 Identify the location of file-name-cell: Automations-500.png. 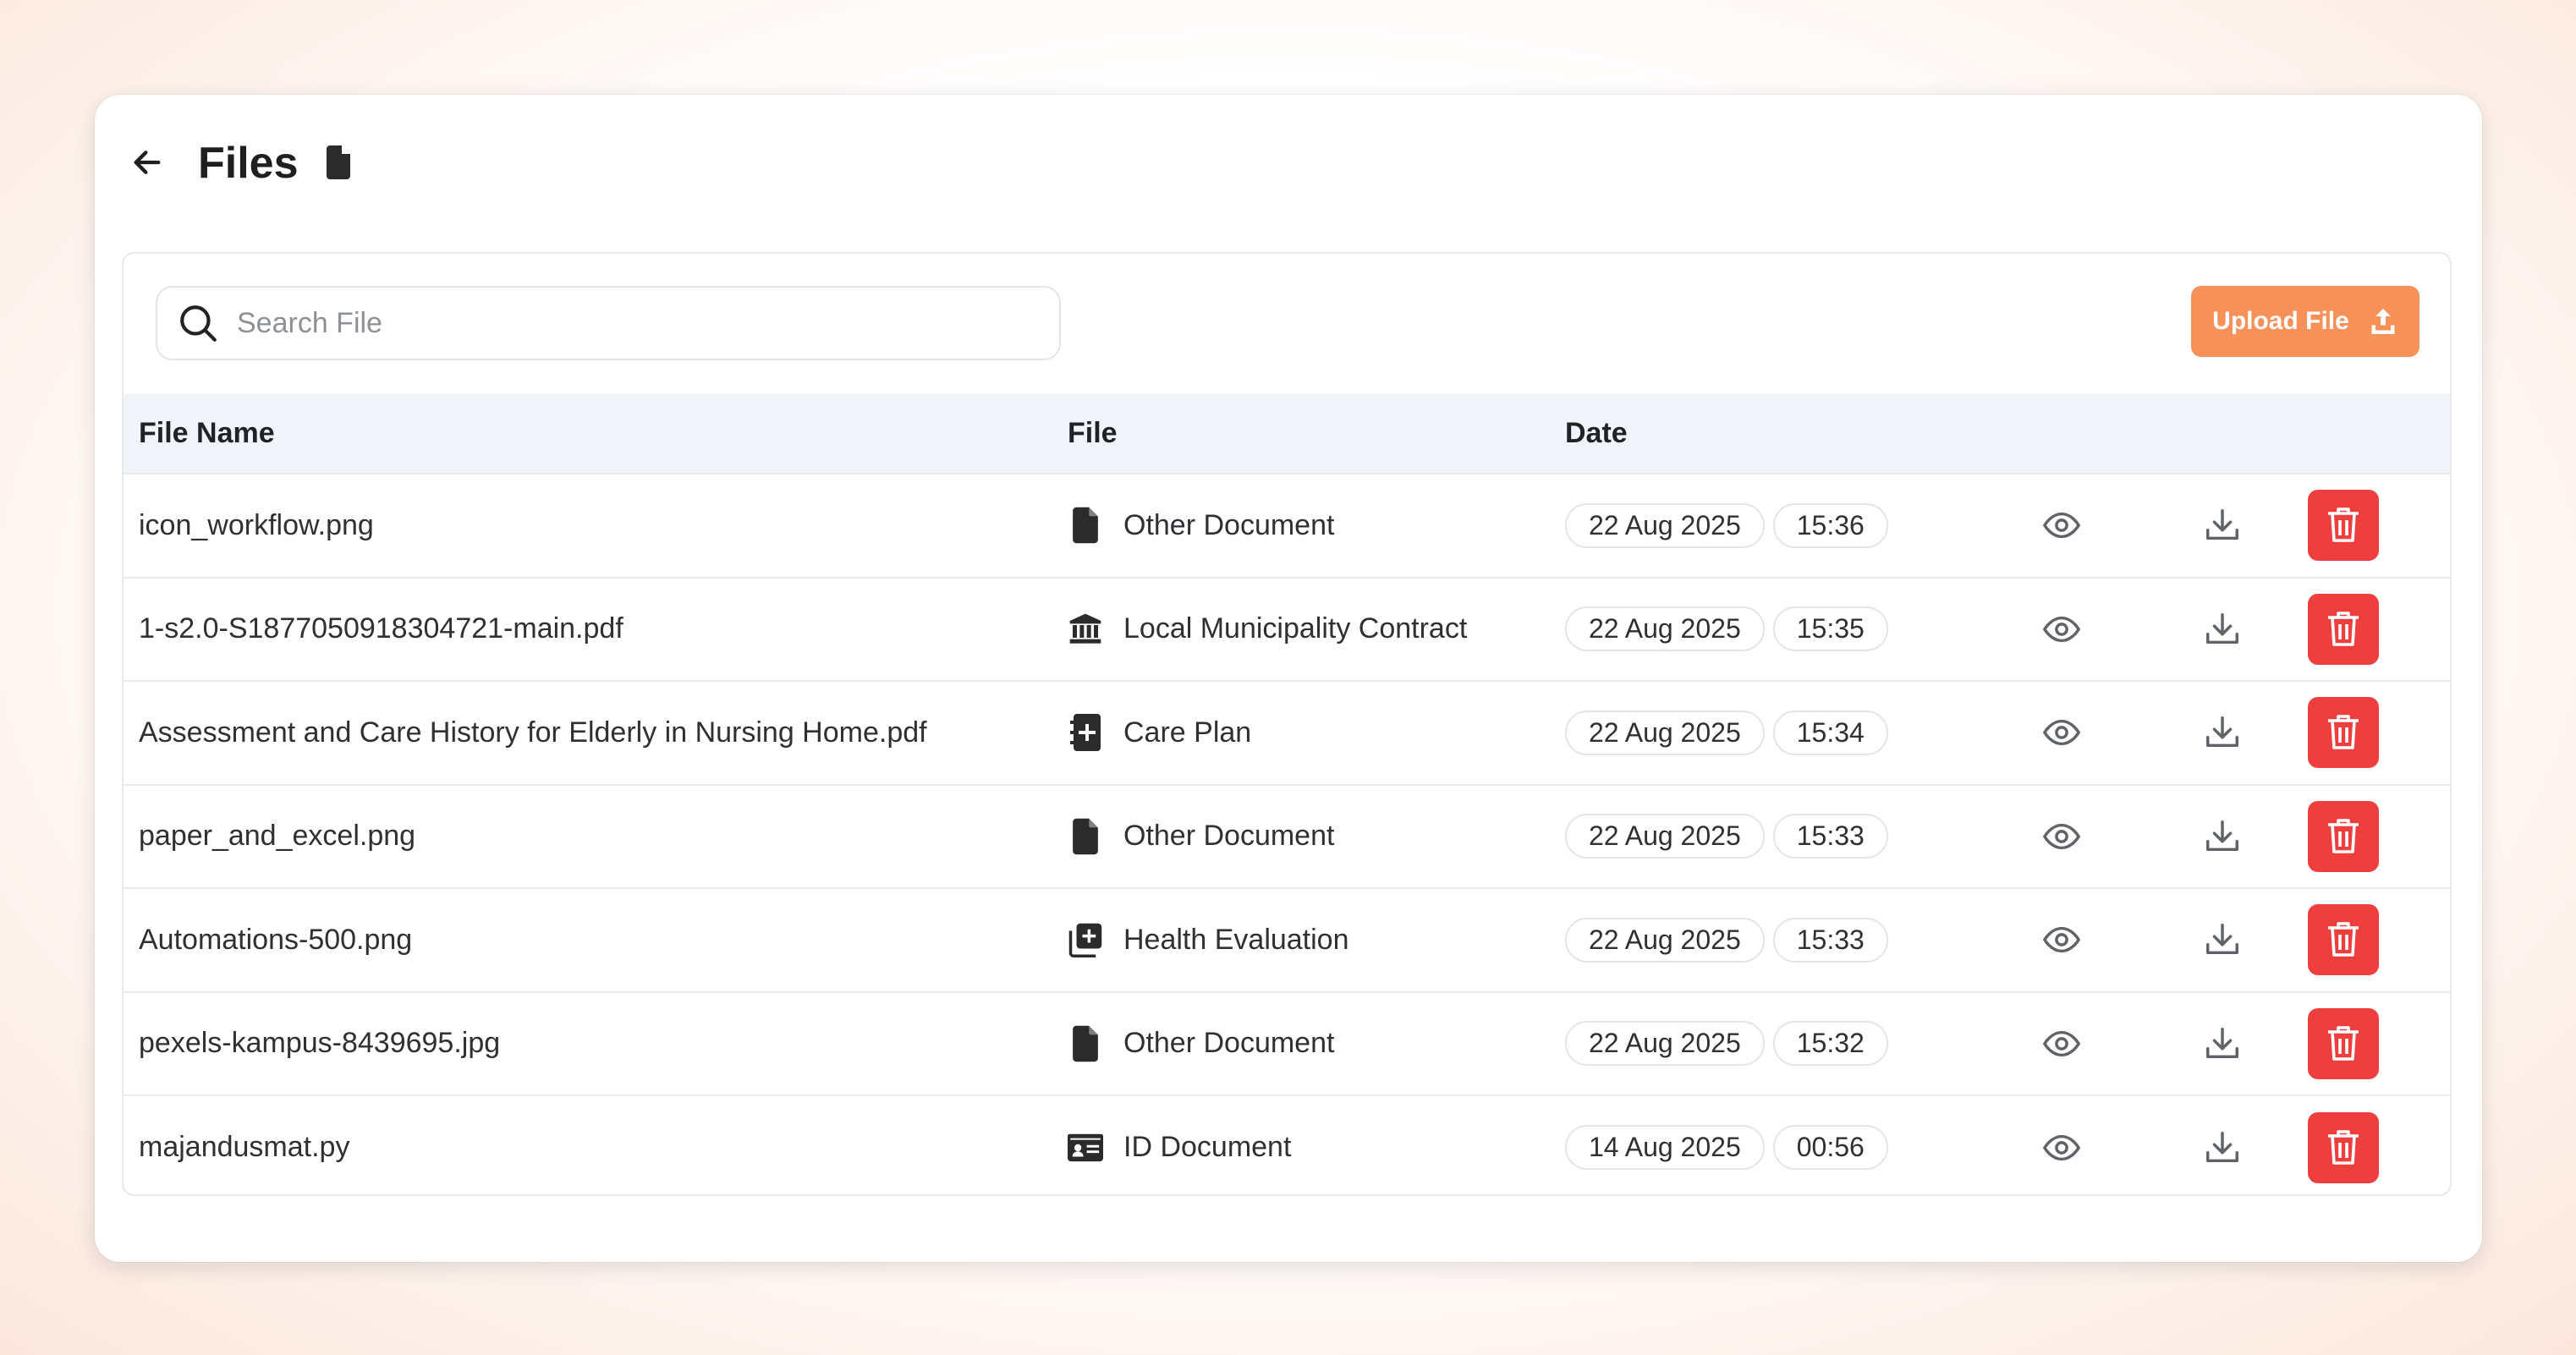
(588, 940).